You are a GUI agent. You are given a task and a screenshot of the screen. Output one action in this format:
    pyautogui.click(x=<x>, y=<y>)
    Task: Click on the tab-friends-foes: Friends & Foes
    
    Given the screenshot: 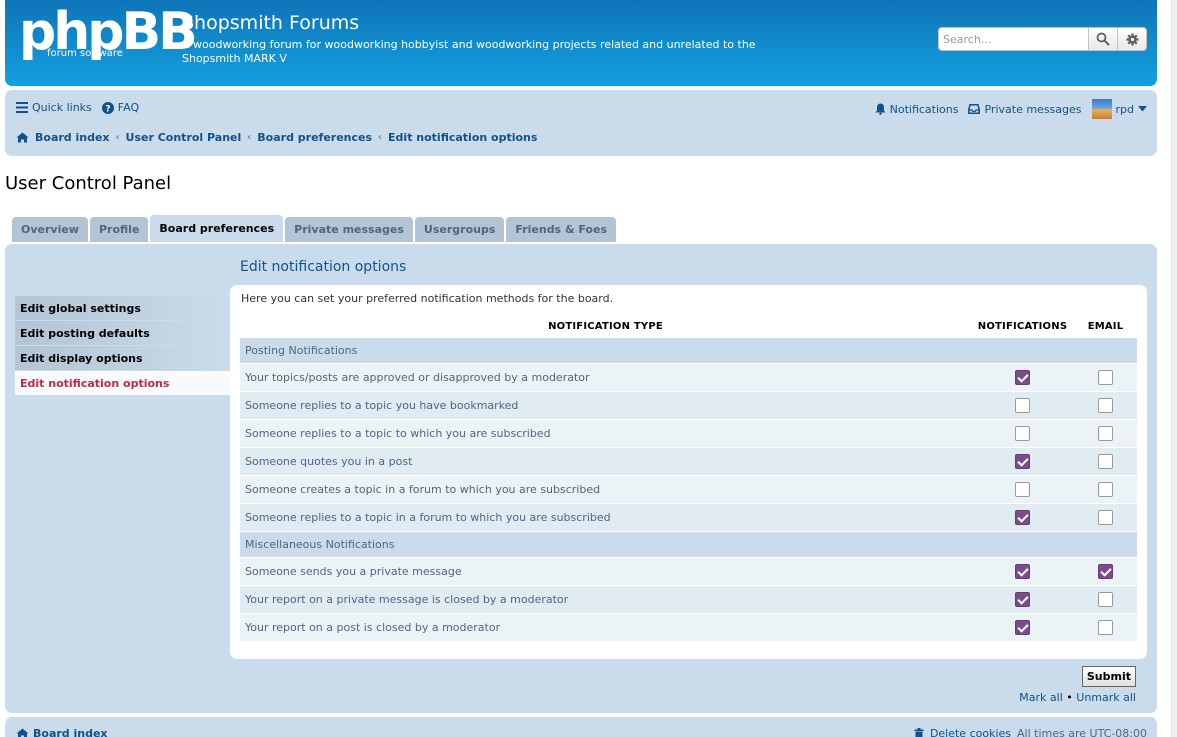 What is the action you would take?
    pyautogui.click(x=561, y=229)
    